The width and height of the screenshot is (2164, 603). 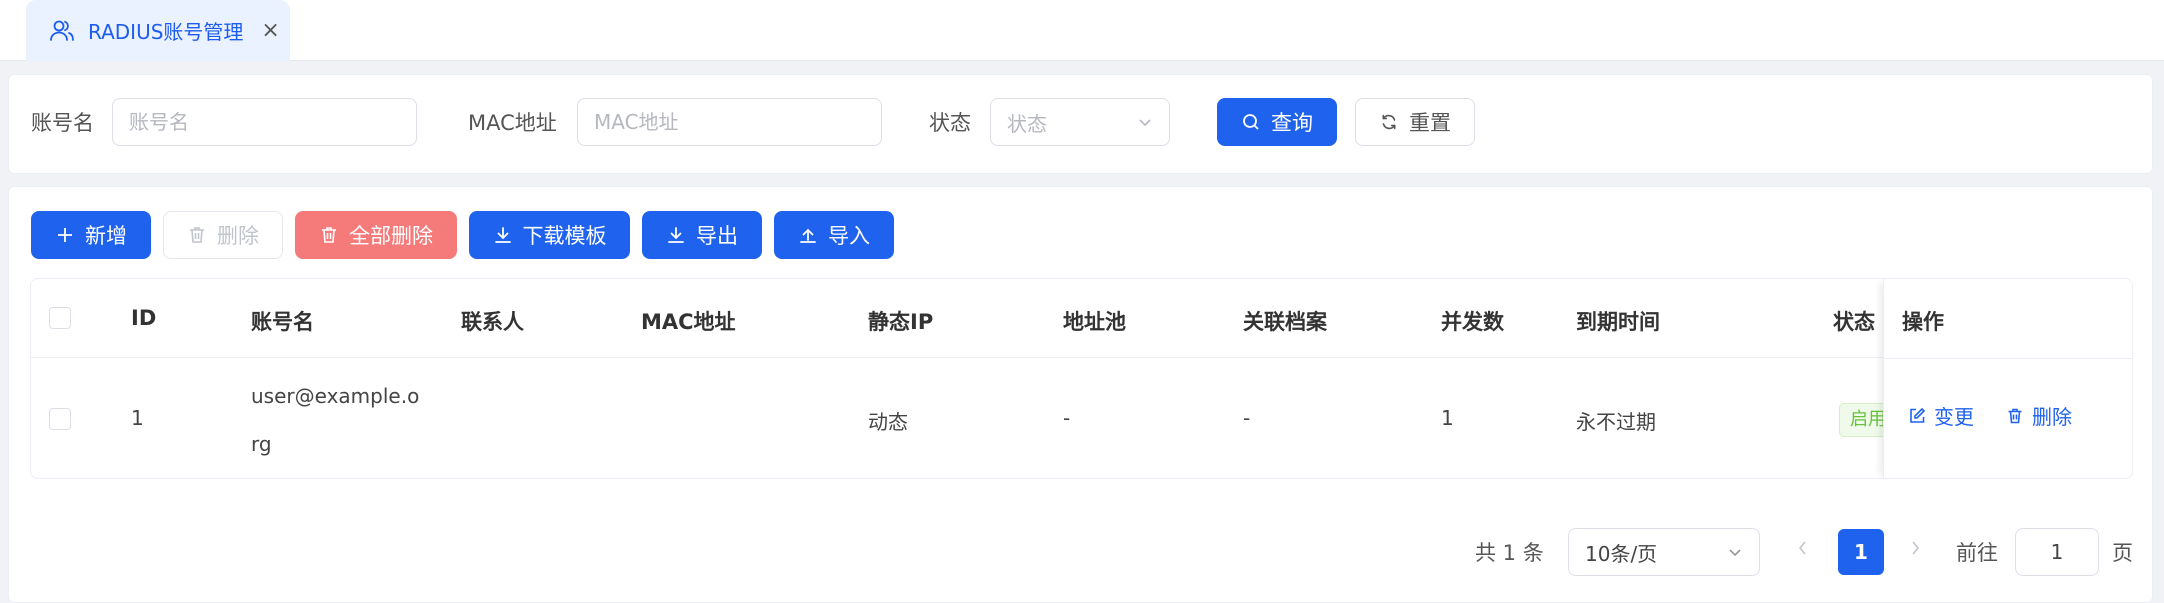 I want to click on download-template-button: 下载模板, so click(x=549, y=235).